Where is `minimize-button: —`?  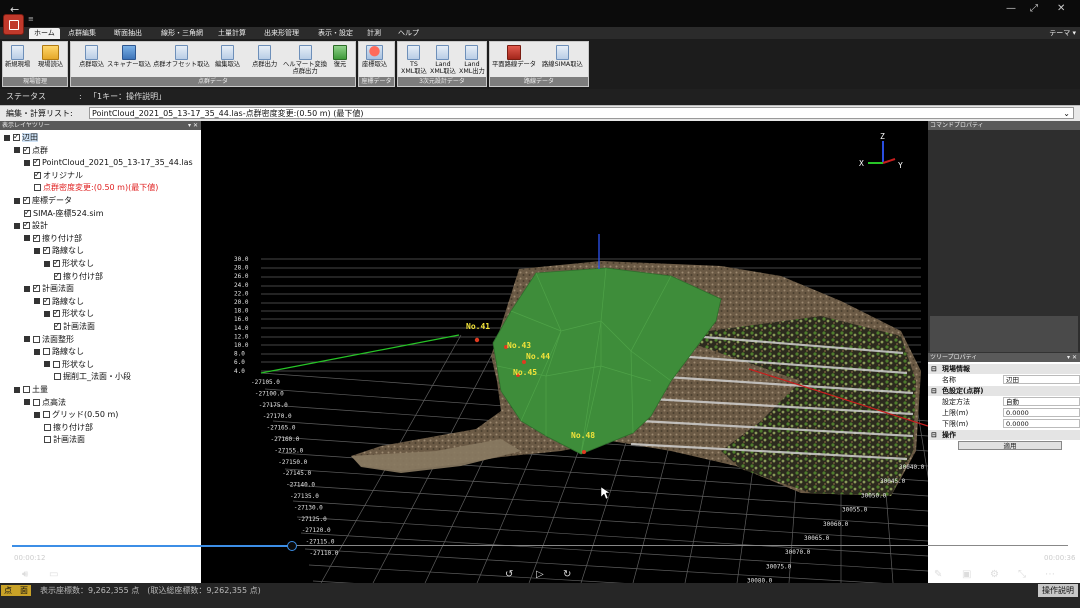 minimize-button: — is located at coordinates (1011, 8).